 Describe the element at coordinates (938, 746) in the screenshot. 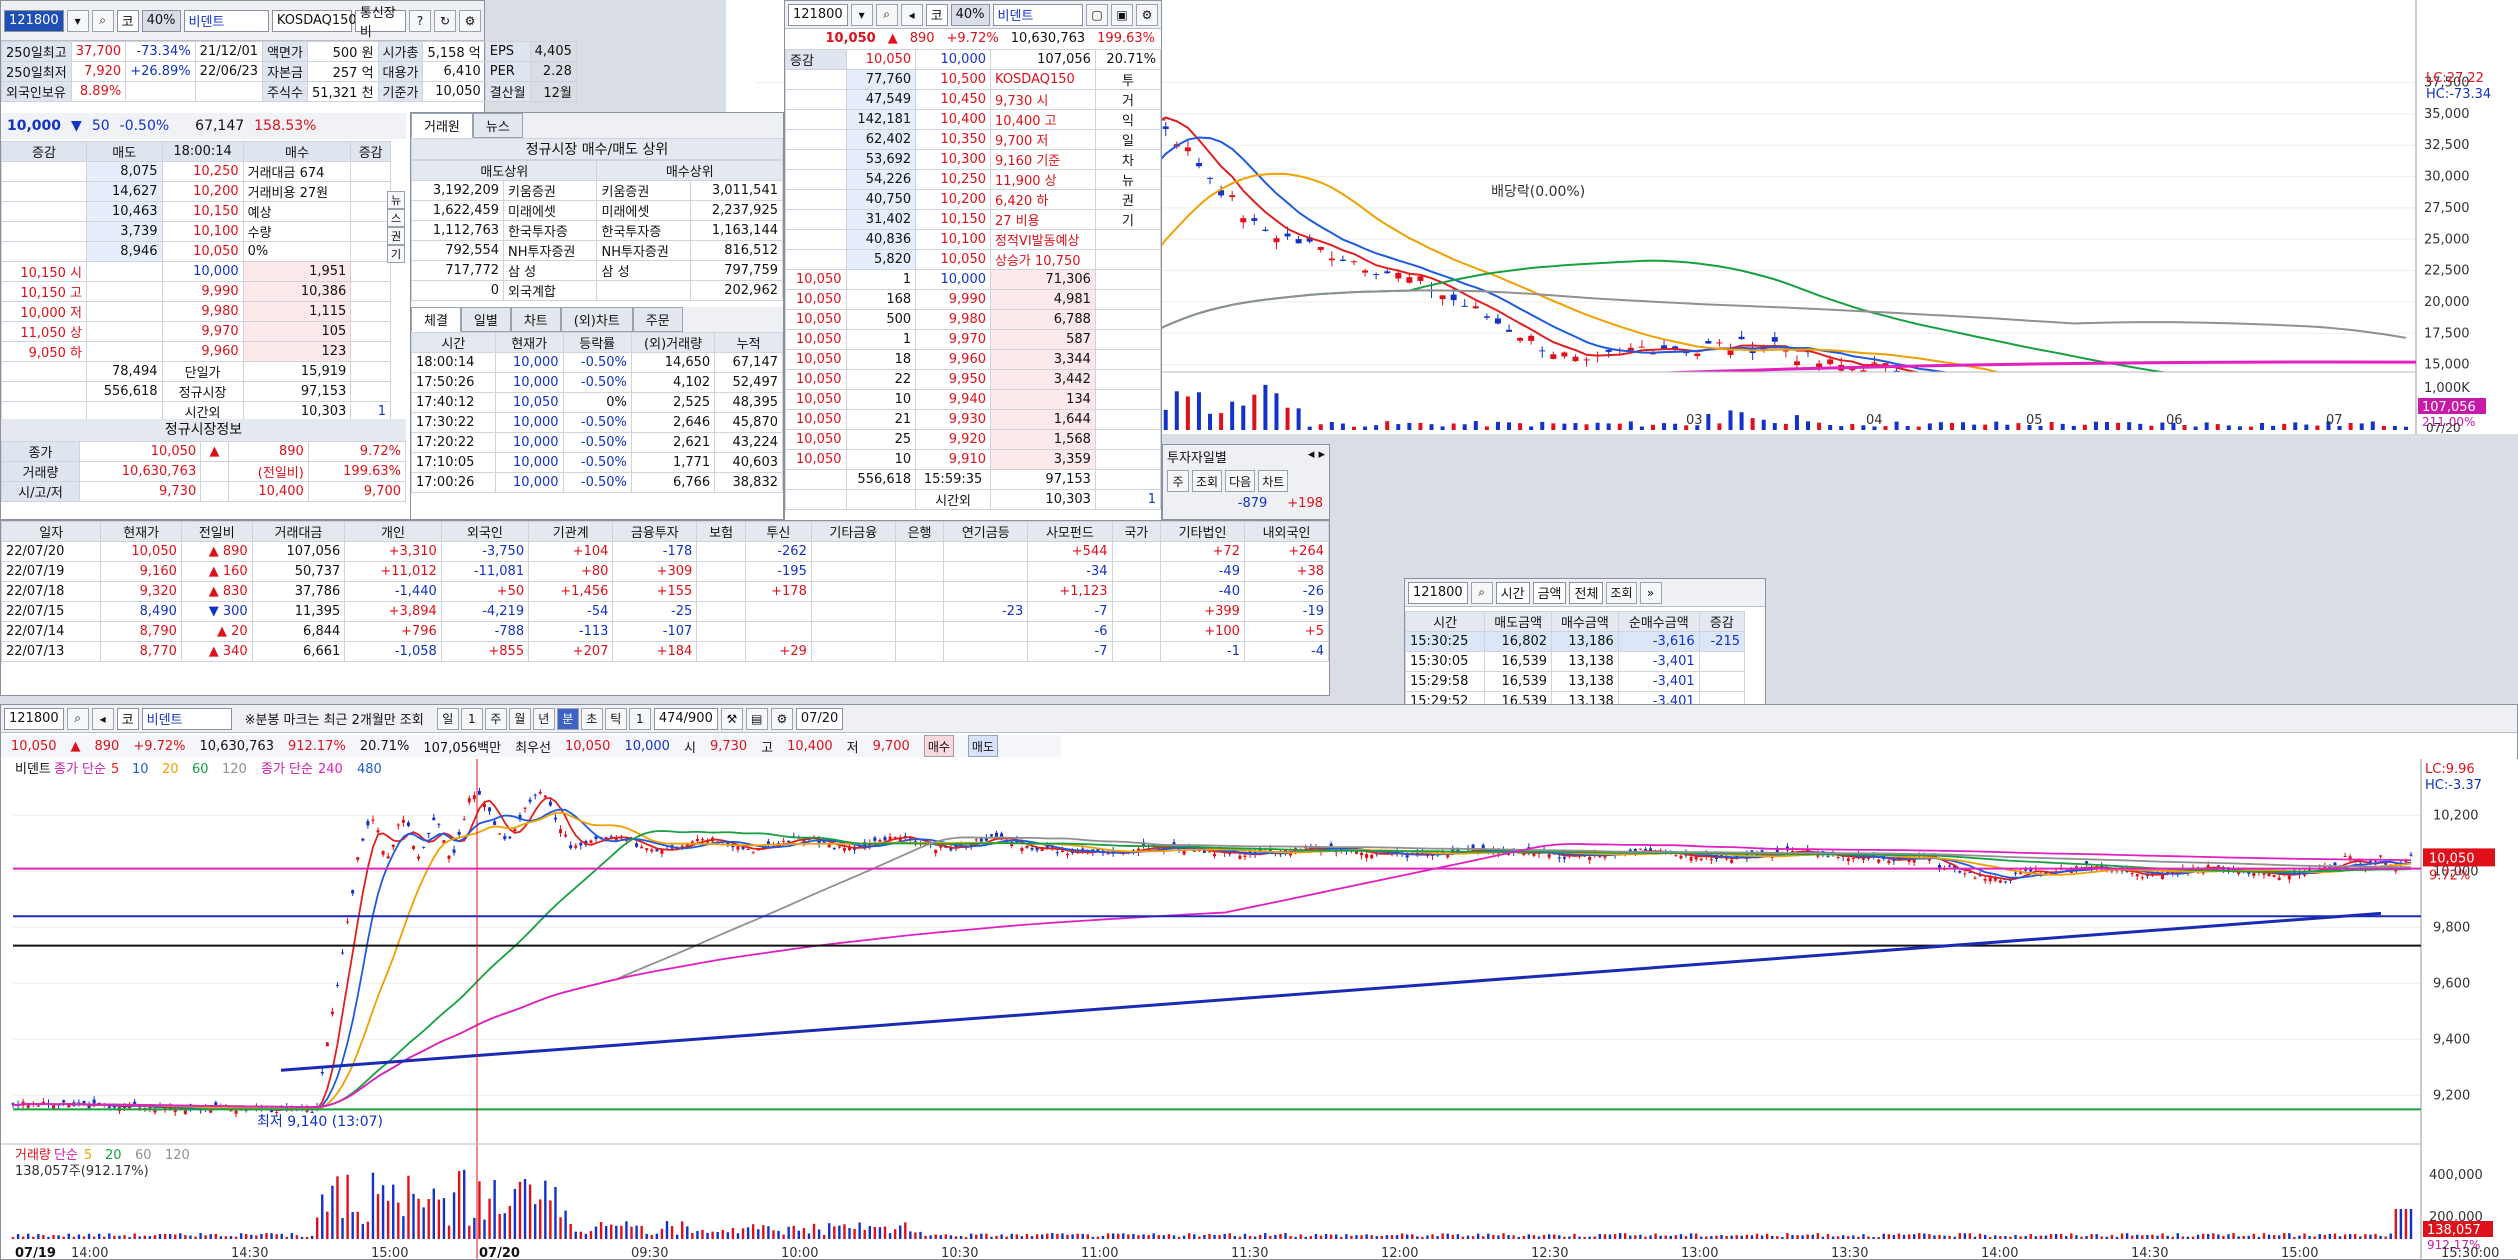

I see `buy-button: 매수` at that location.